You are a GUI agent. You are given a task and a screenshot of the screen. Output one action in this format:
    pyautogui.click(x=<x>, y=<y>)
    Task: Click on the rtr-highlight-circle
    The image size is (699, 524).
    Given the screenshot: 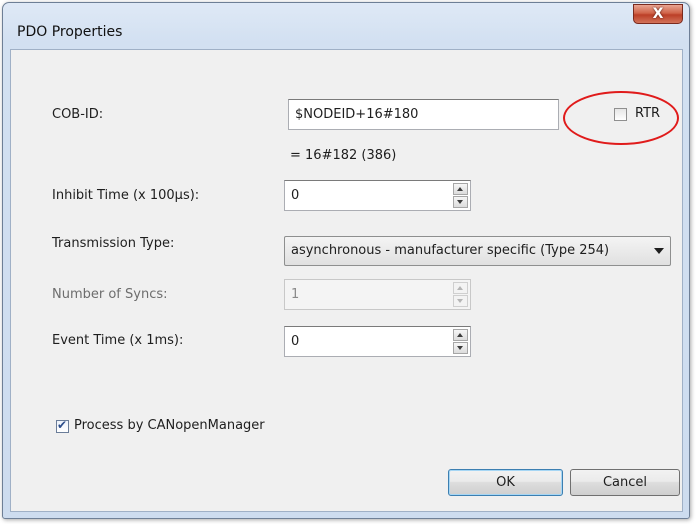 What is the action you would take?
    pyautogui.click(x=621, y=118)
    